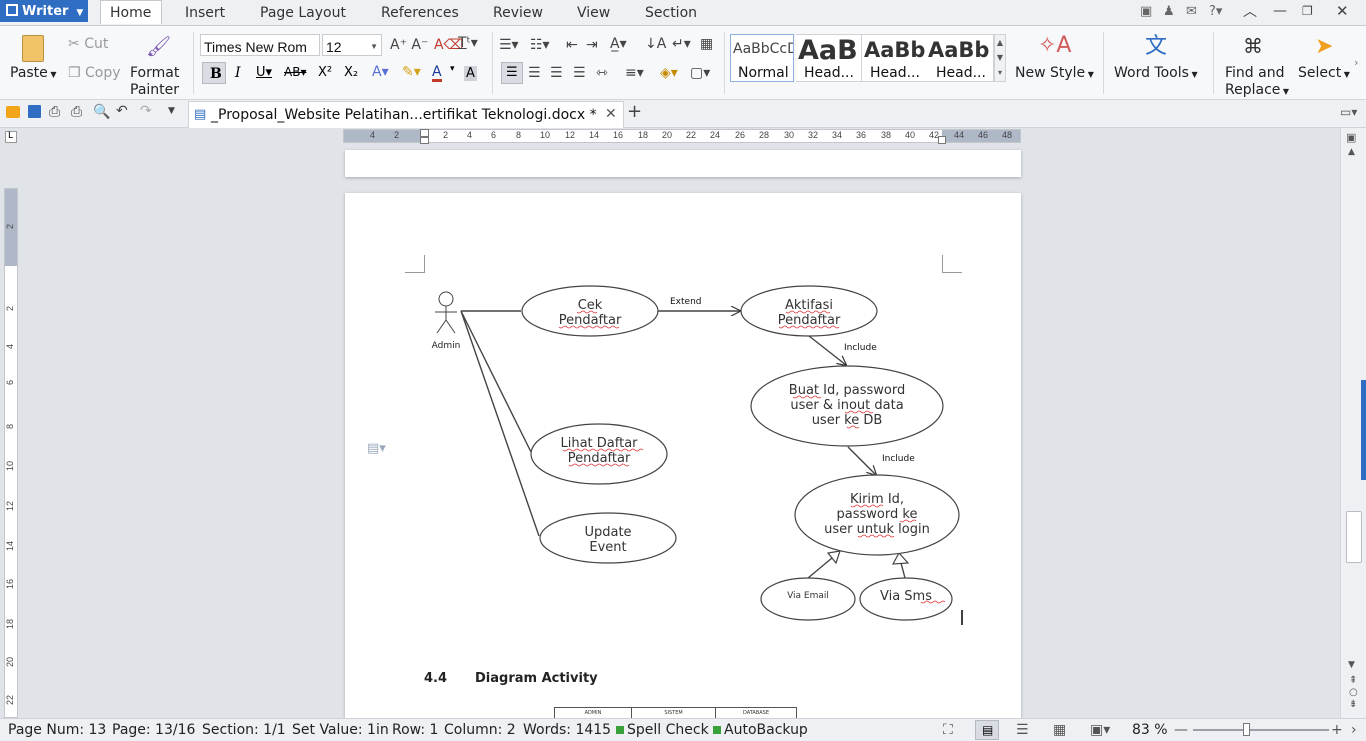 The width and height of the screenshot is (1366, 741). I want to click on word-tools-icon: 文, so click(1156, 47).